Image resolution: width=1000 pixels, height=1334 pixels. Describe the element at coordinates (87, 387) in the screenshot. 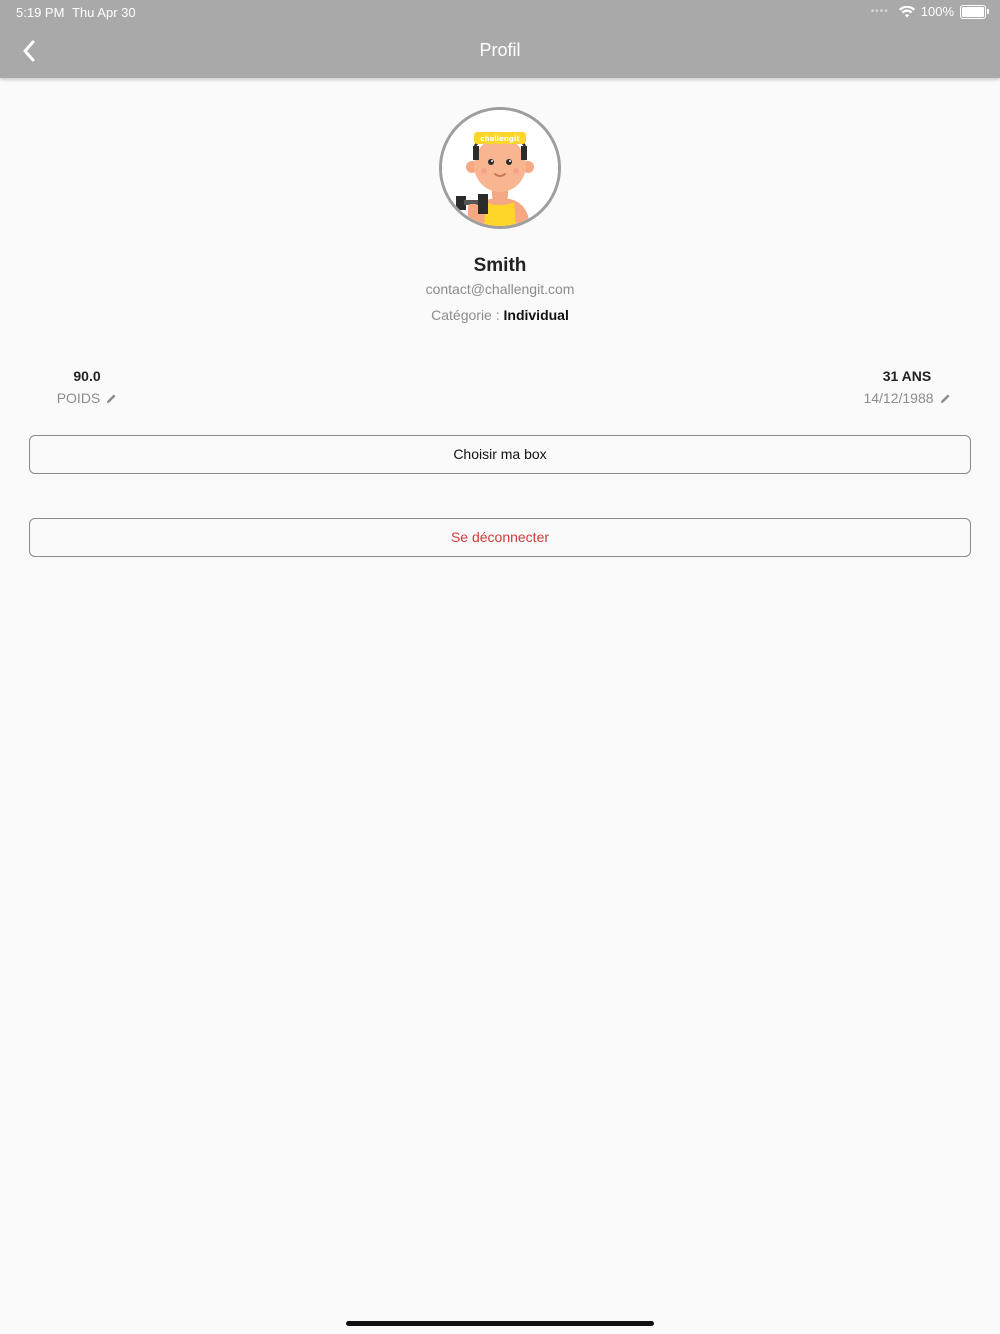

I see `weight-stat: 90.0 POIDS` at that location.